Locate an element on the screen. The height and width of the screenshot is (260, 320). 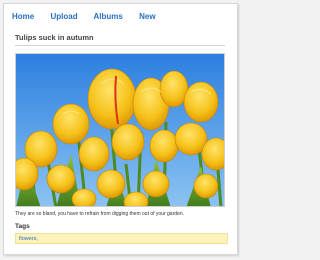
nav-home: Home is located at coordinates (23, 16).